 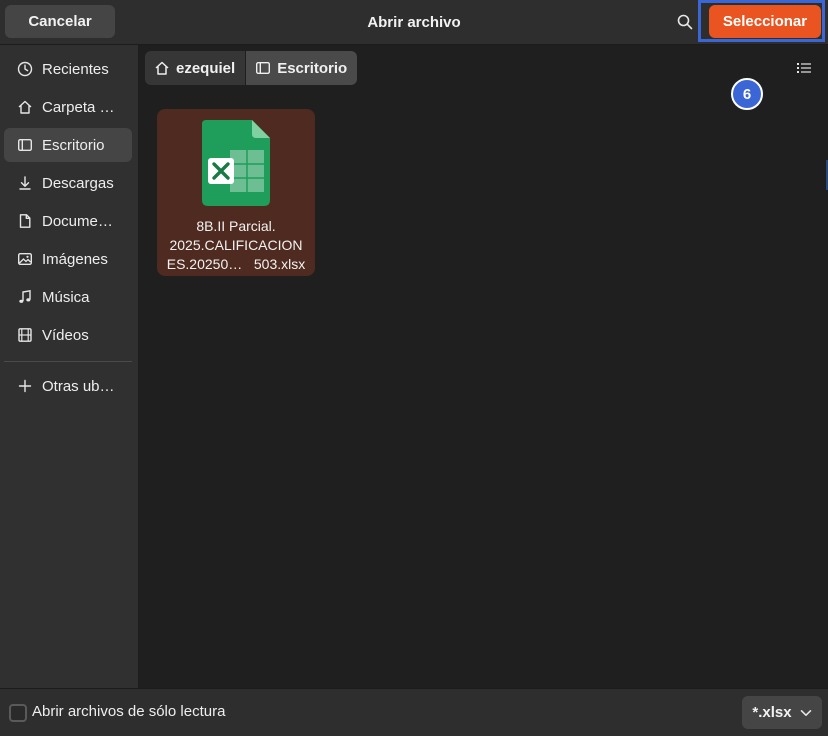 What do you see at coordinates (25, 259) in the screenshot?
I see `image-icon` at bounding box center [25, 259].